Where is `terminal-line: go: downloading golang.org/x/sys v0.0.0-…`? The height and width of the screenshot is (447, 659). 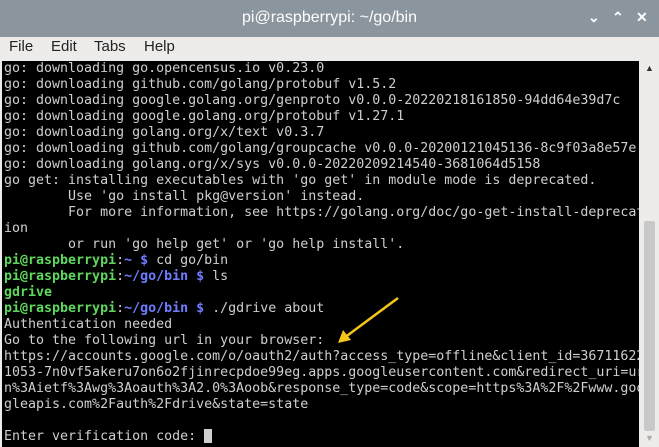
terminal-line: go: downloading golang.org/x/sys v0.0.0-… is located at coordinates (320, 165).